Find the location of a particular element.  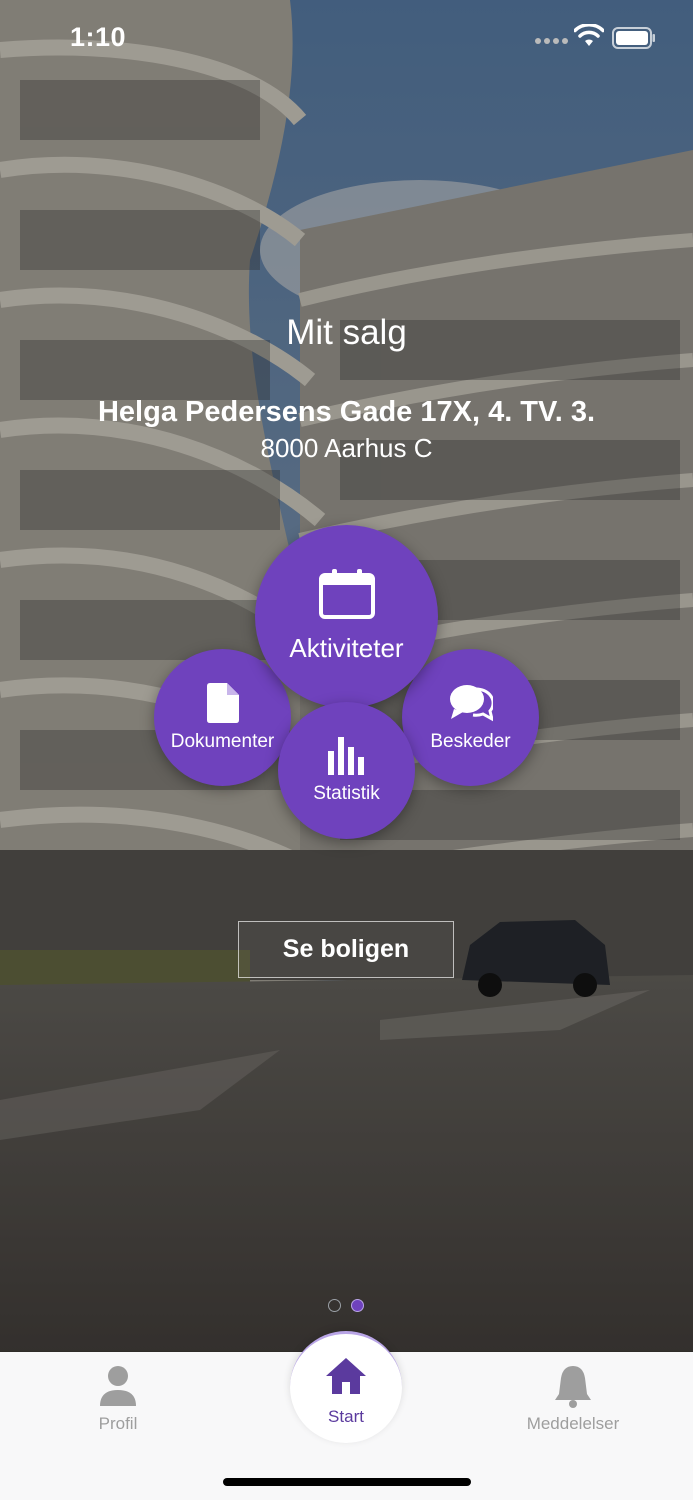

tab-profil-label: Profil is located at coordinates (118, 1423).